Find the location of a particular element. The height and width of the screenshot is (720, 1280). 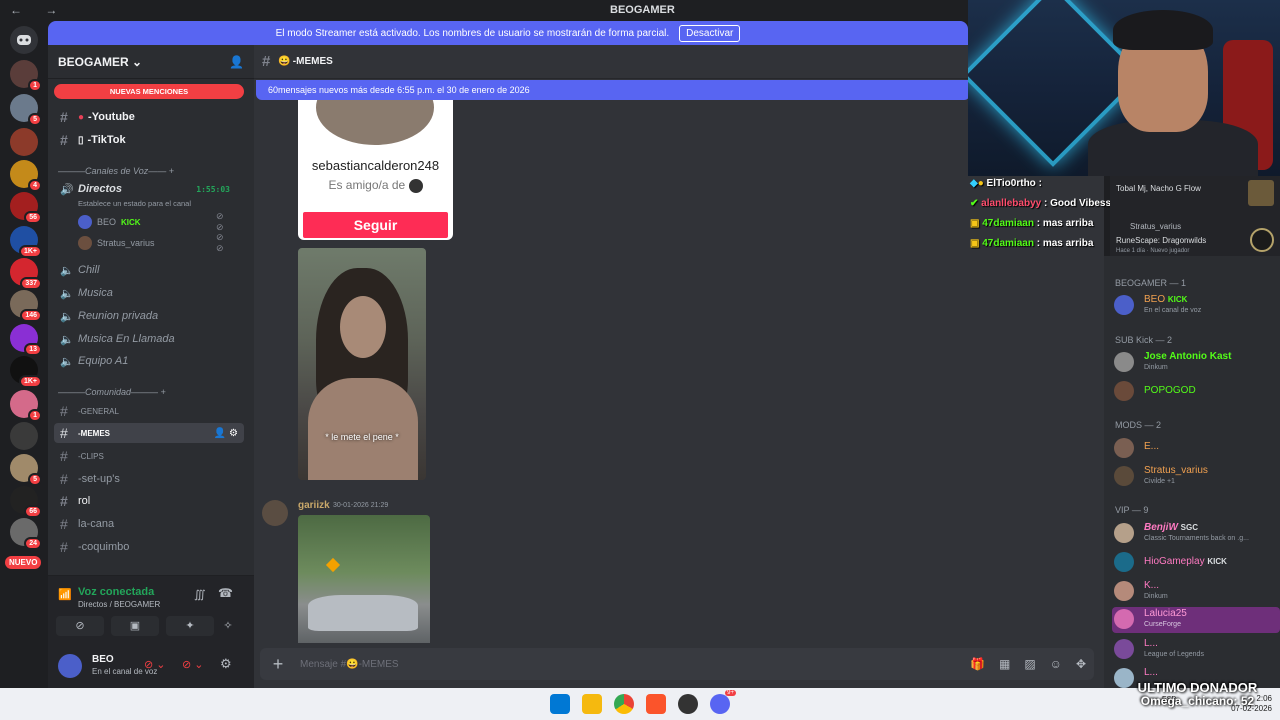

server-icon: 24 is located at coordinates (26, 534).